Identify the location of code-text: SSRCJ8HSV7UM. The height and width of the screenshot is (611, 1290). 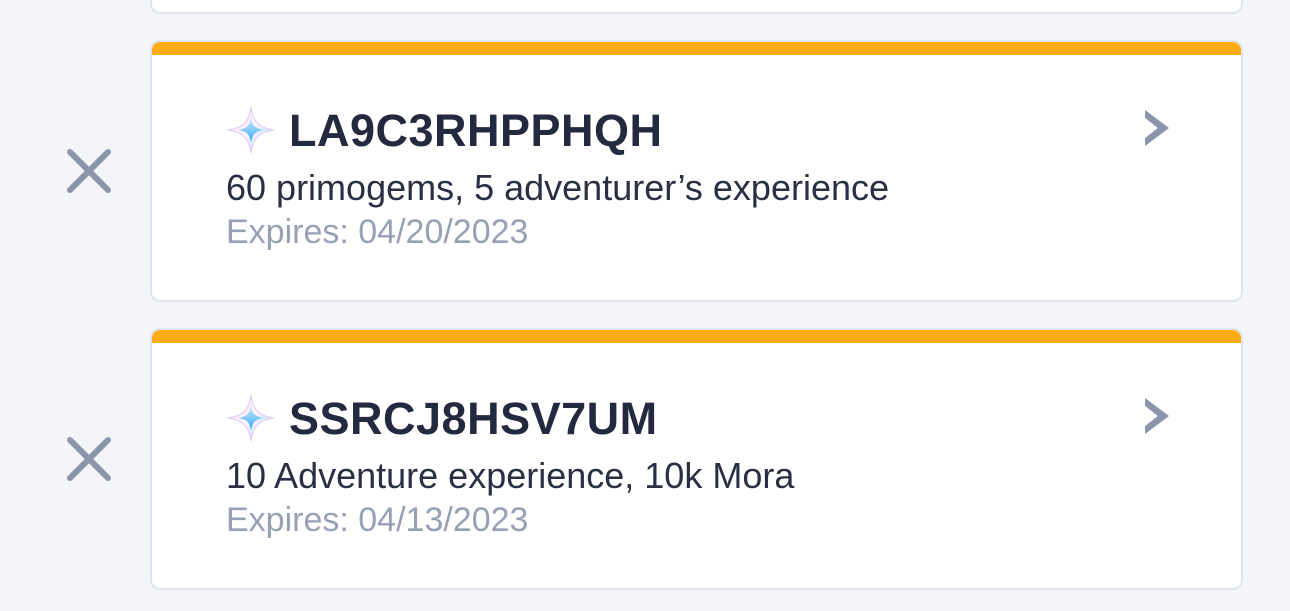
(473, 418).